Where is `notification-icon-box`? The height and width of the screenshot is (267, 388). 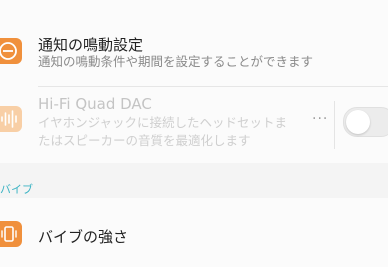 notification-icon-box is located at coordinates (11, 51).